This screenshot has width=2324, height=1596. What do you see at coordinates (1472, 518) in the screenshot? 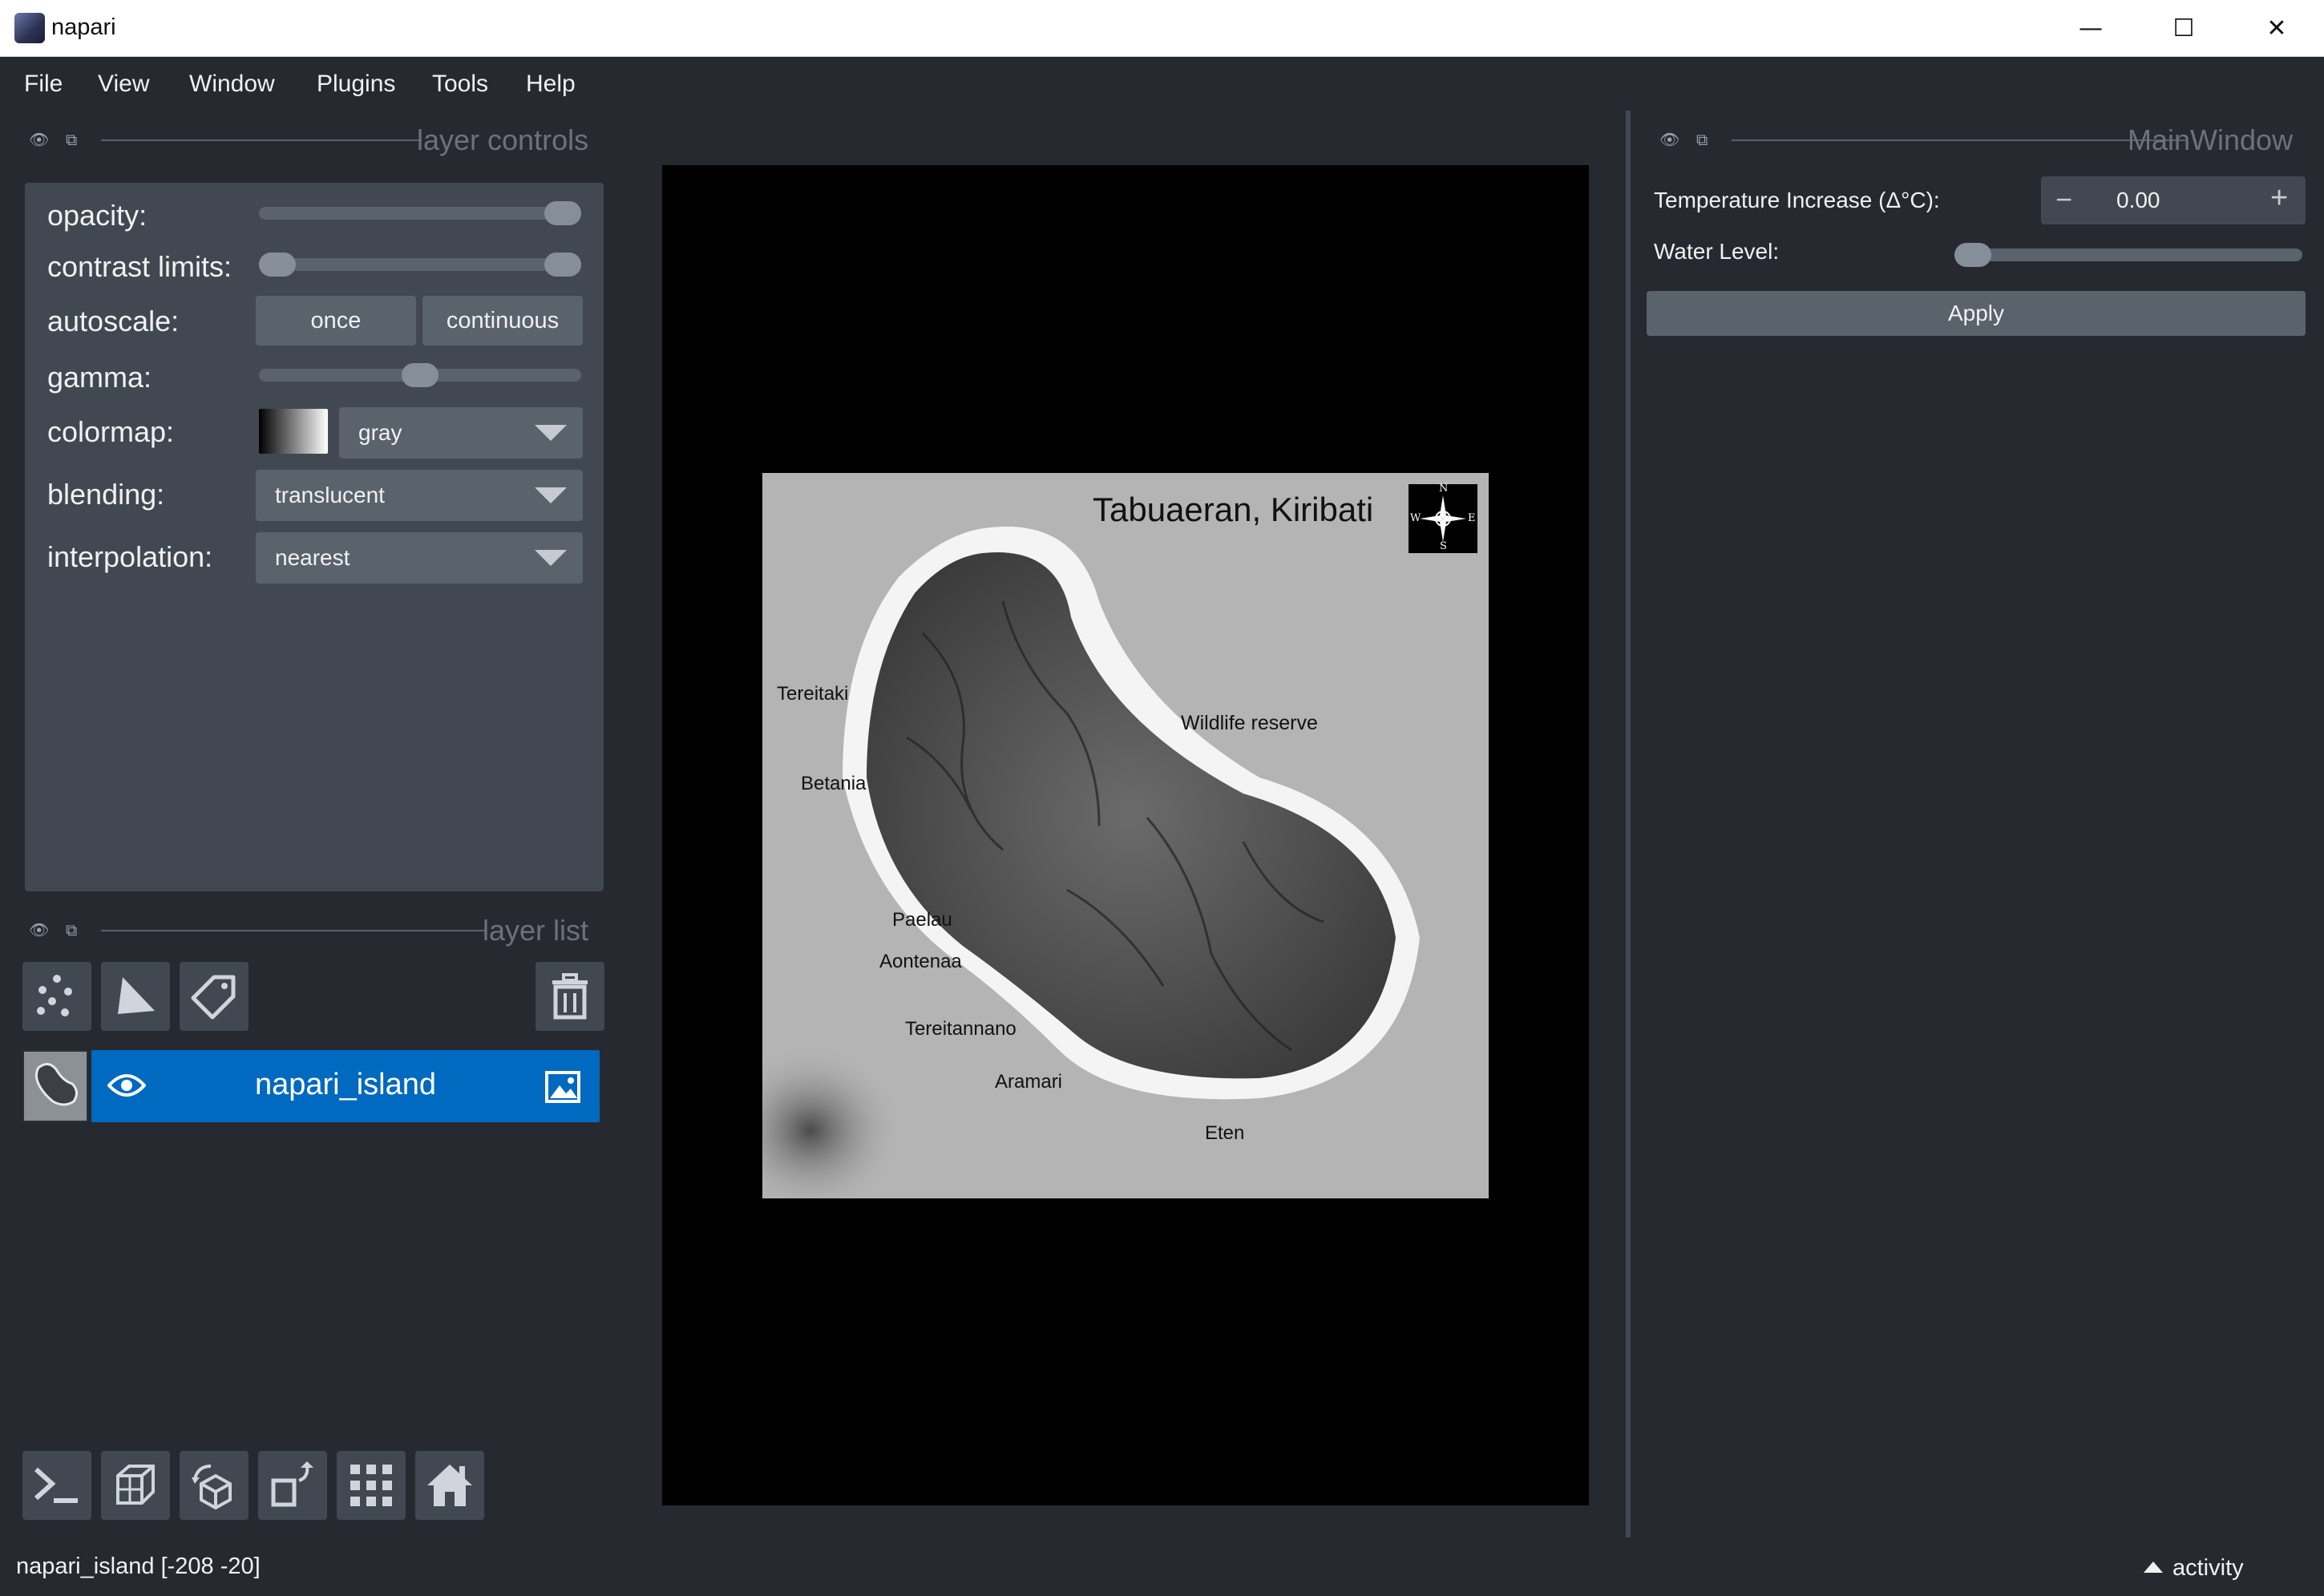
I see `compass-east: E` at bounding box center [1472, 518].